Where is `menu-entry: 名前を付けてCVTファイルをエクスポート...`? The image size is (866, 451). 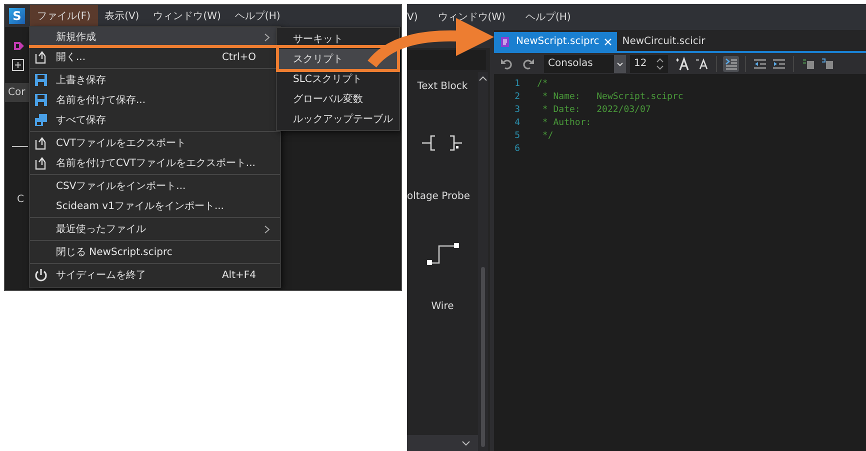
menu-entry: 名前を付けてCVTファイルをエクスポート... is located at coordinates (155, 163).